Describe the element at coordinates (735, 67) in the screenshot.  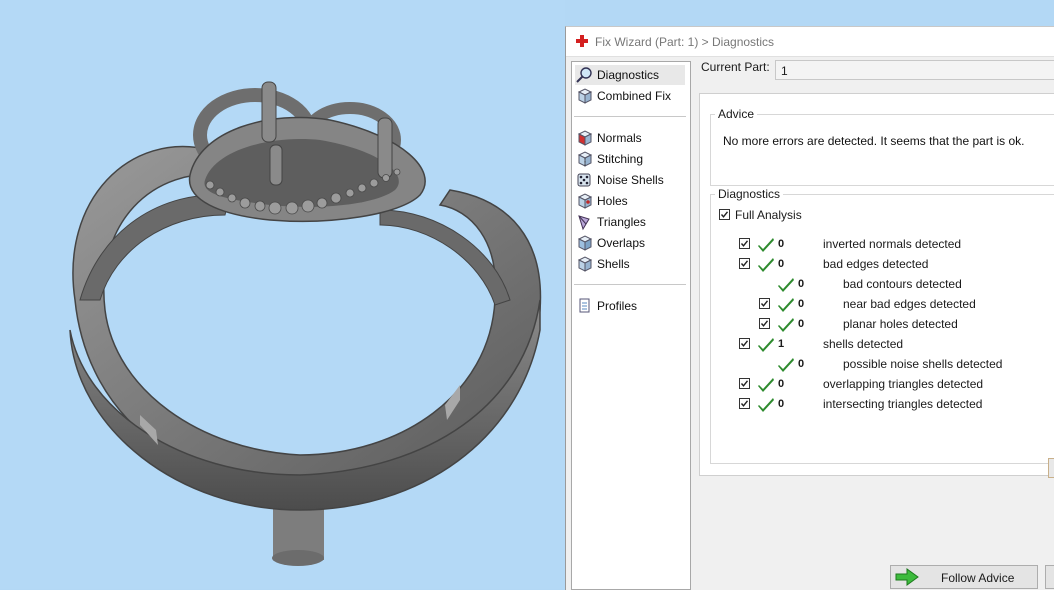
I see `current-part-label: Current Part:` at that location.